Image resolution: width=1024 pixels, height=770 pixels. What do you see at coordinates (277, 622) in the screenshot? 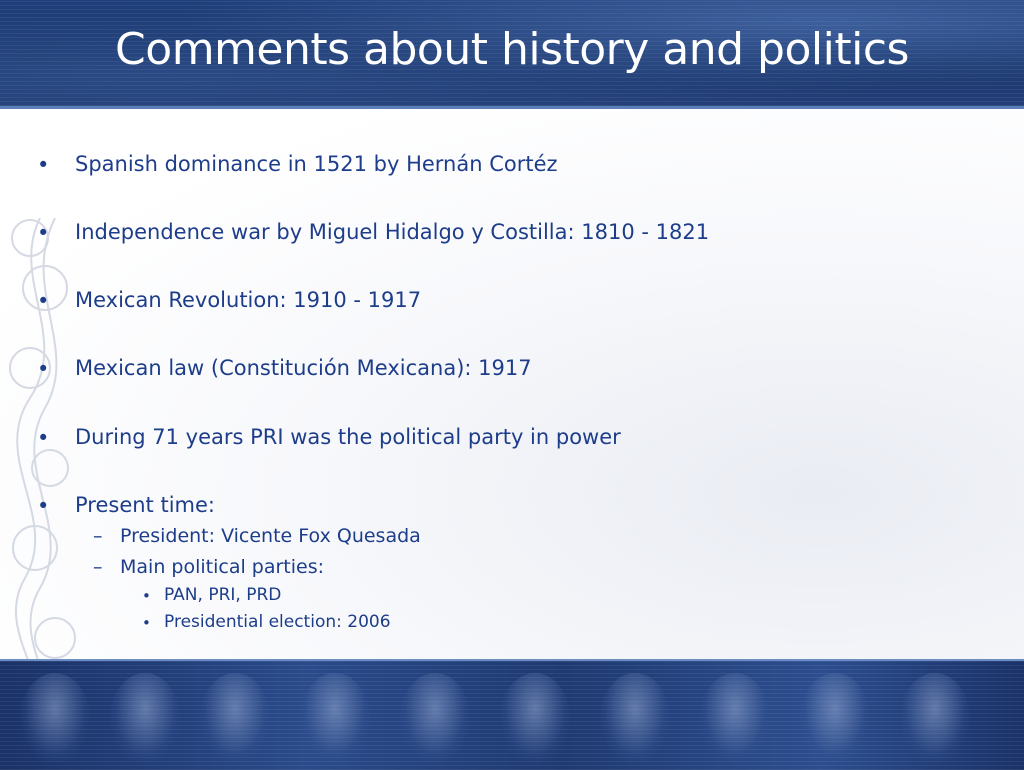
I see `sub-sub-bullet-election: Presidential election: 2006` at bounding box center [277, 622].